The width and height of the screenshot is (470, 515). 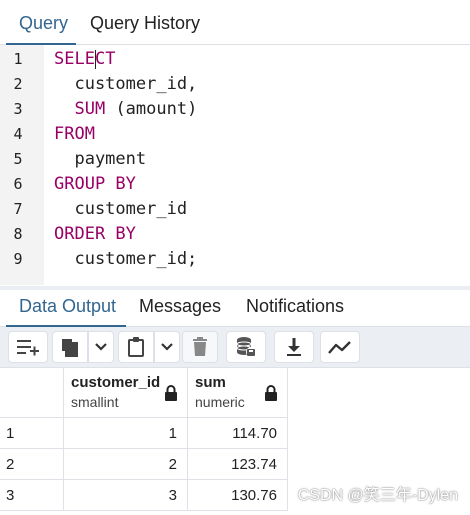 What do you see at coordinates (235, 22) in the screenshot?
I see `editor-tab-bar: Query Query History` at bounding box center [235, 22].